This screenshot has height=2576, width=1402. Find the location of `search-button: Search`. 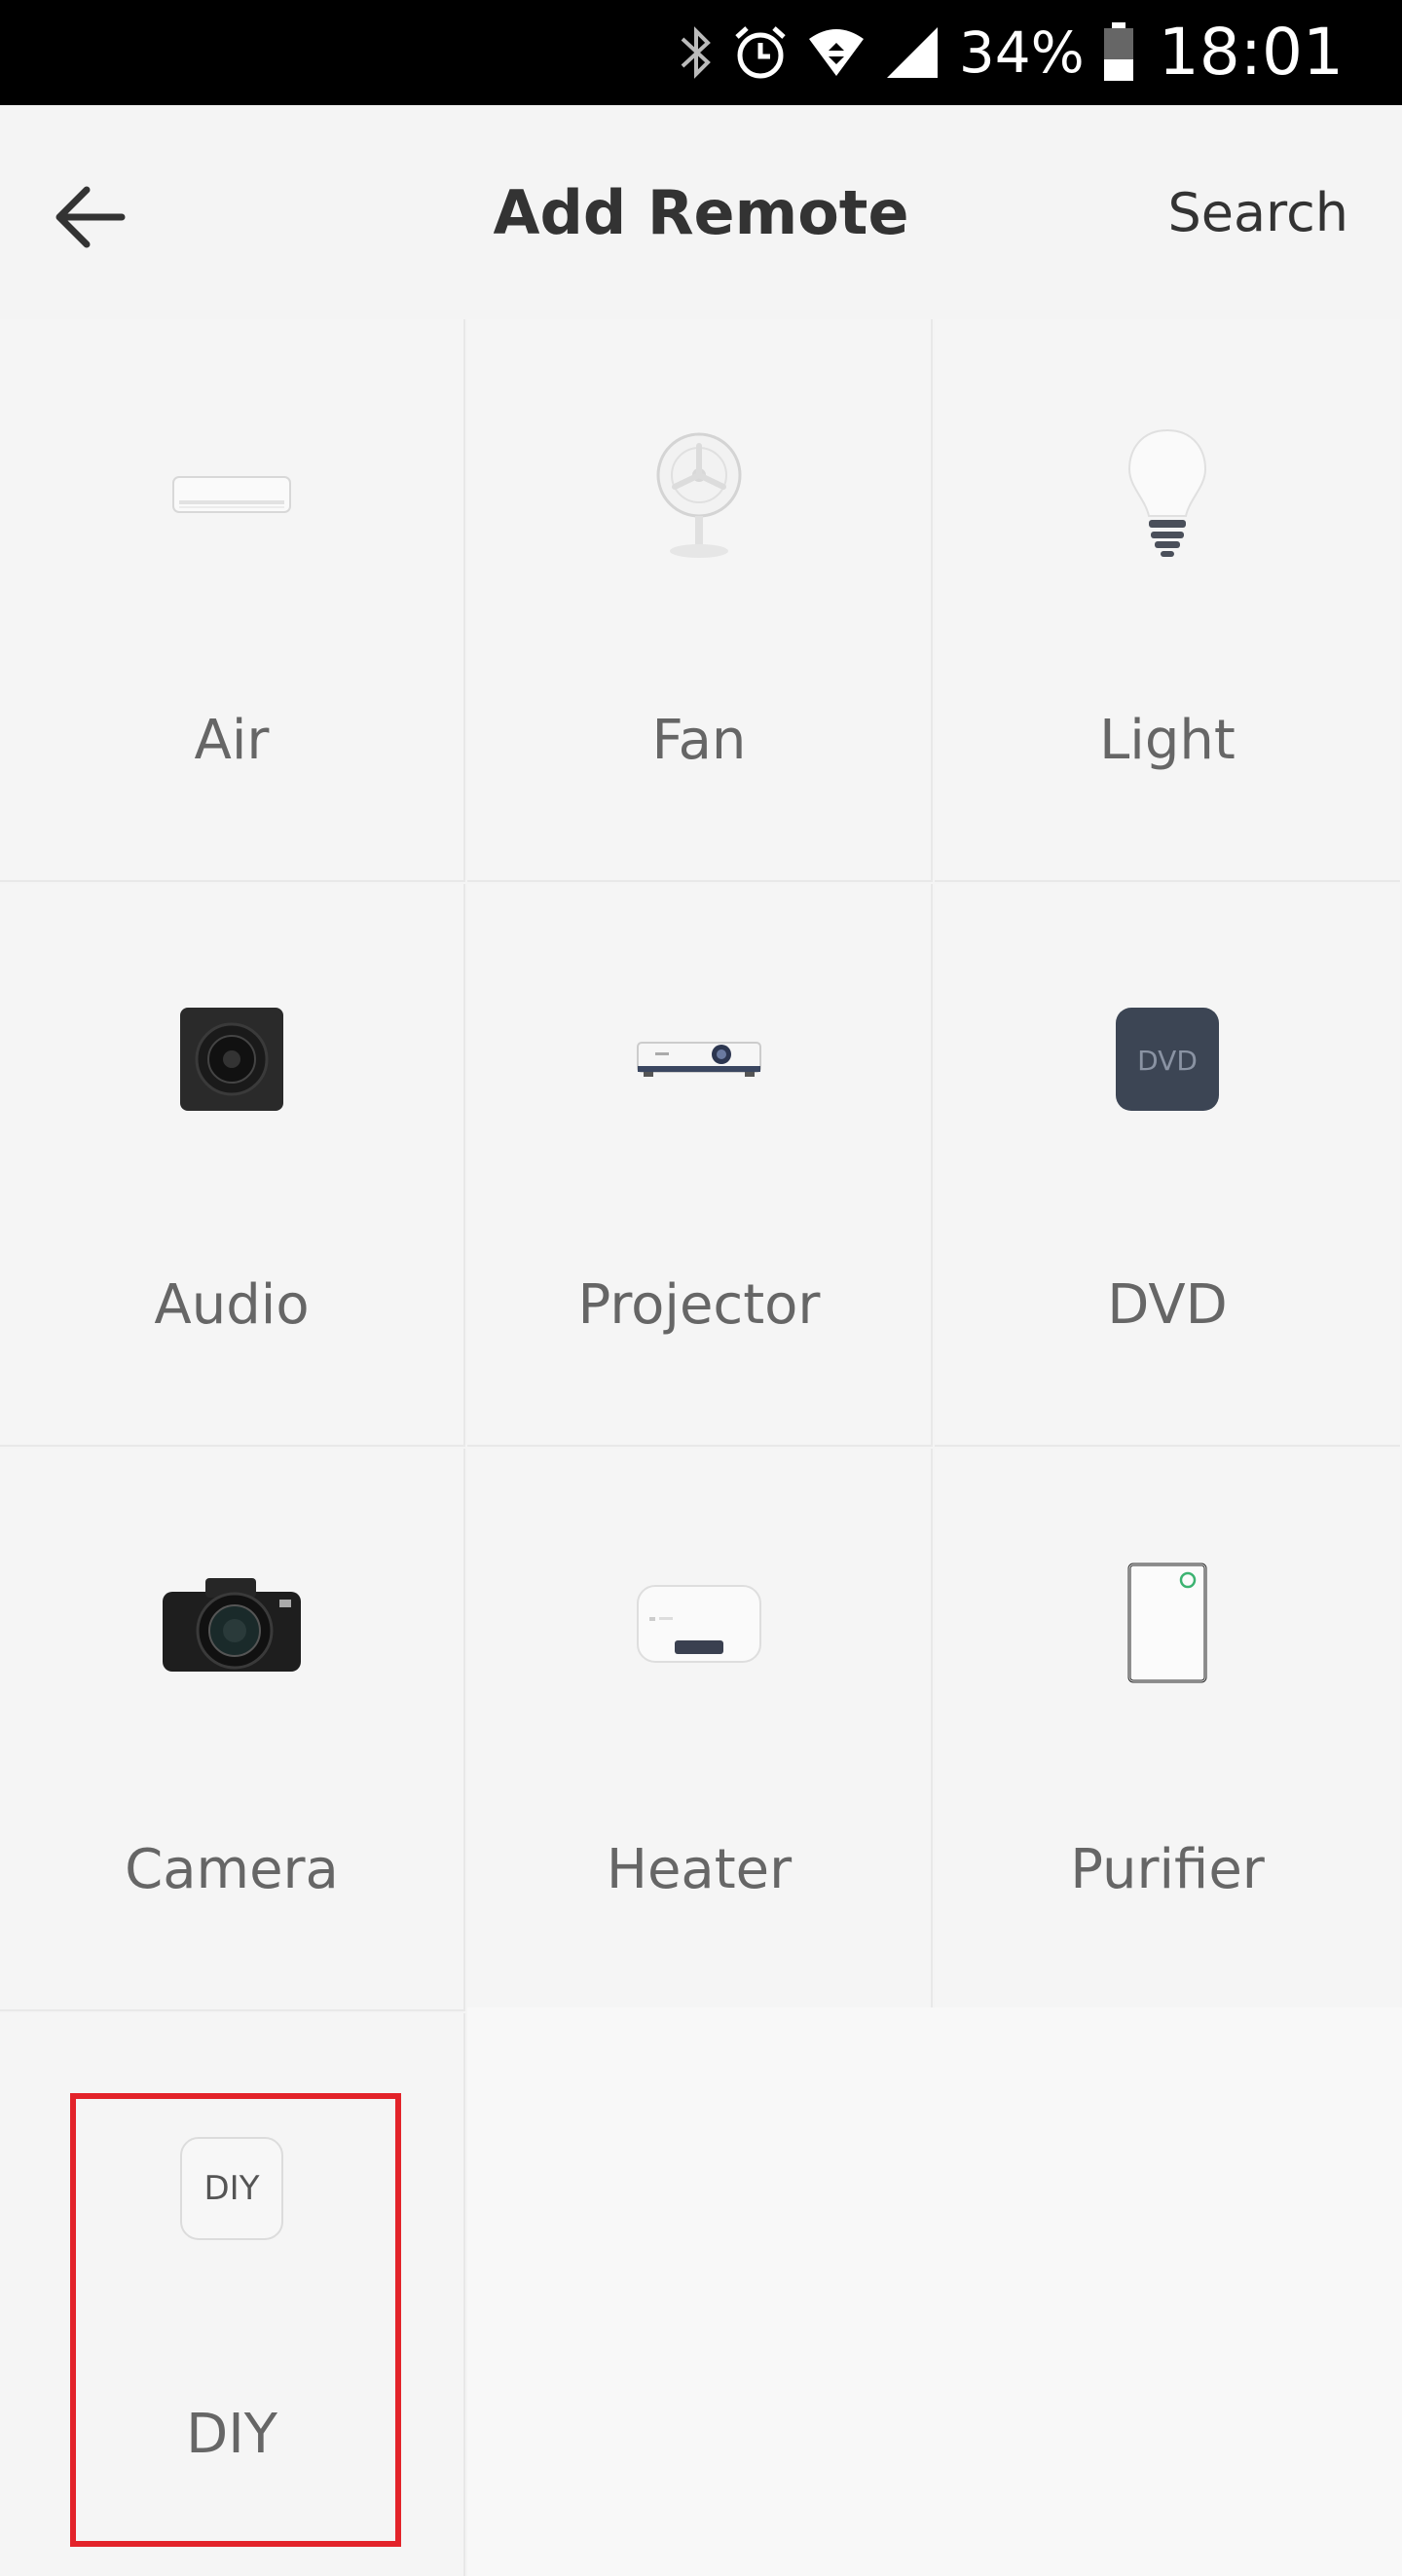

search-button: Search is located at coordinates (1257, 212).